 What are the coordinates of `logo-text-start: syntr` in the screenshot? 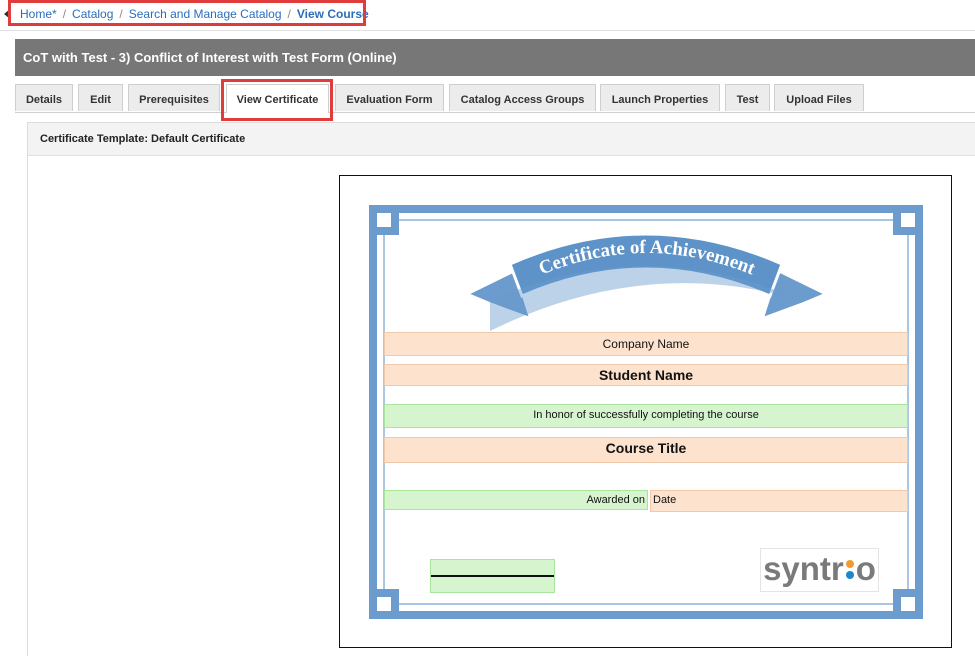 It's located at (803, 568).